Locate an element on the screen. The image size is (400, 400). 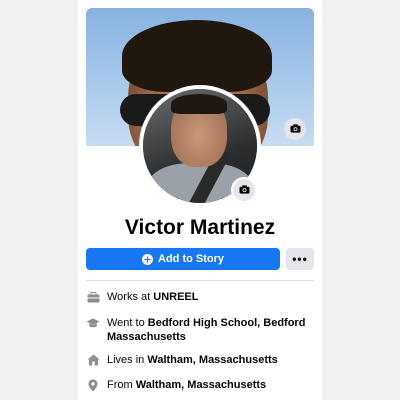
profile-actions: Add to Story ••• is located at coordinates (200, 259).